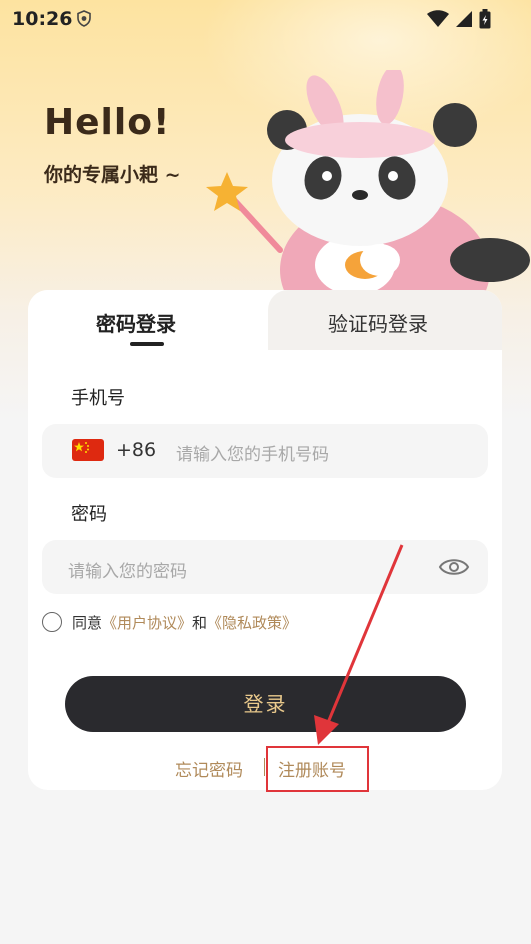 This screenshot has width=531, height=944. I want to click on register-link: 注册账号, so click(312, 768).